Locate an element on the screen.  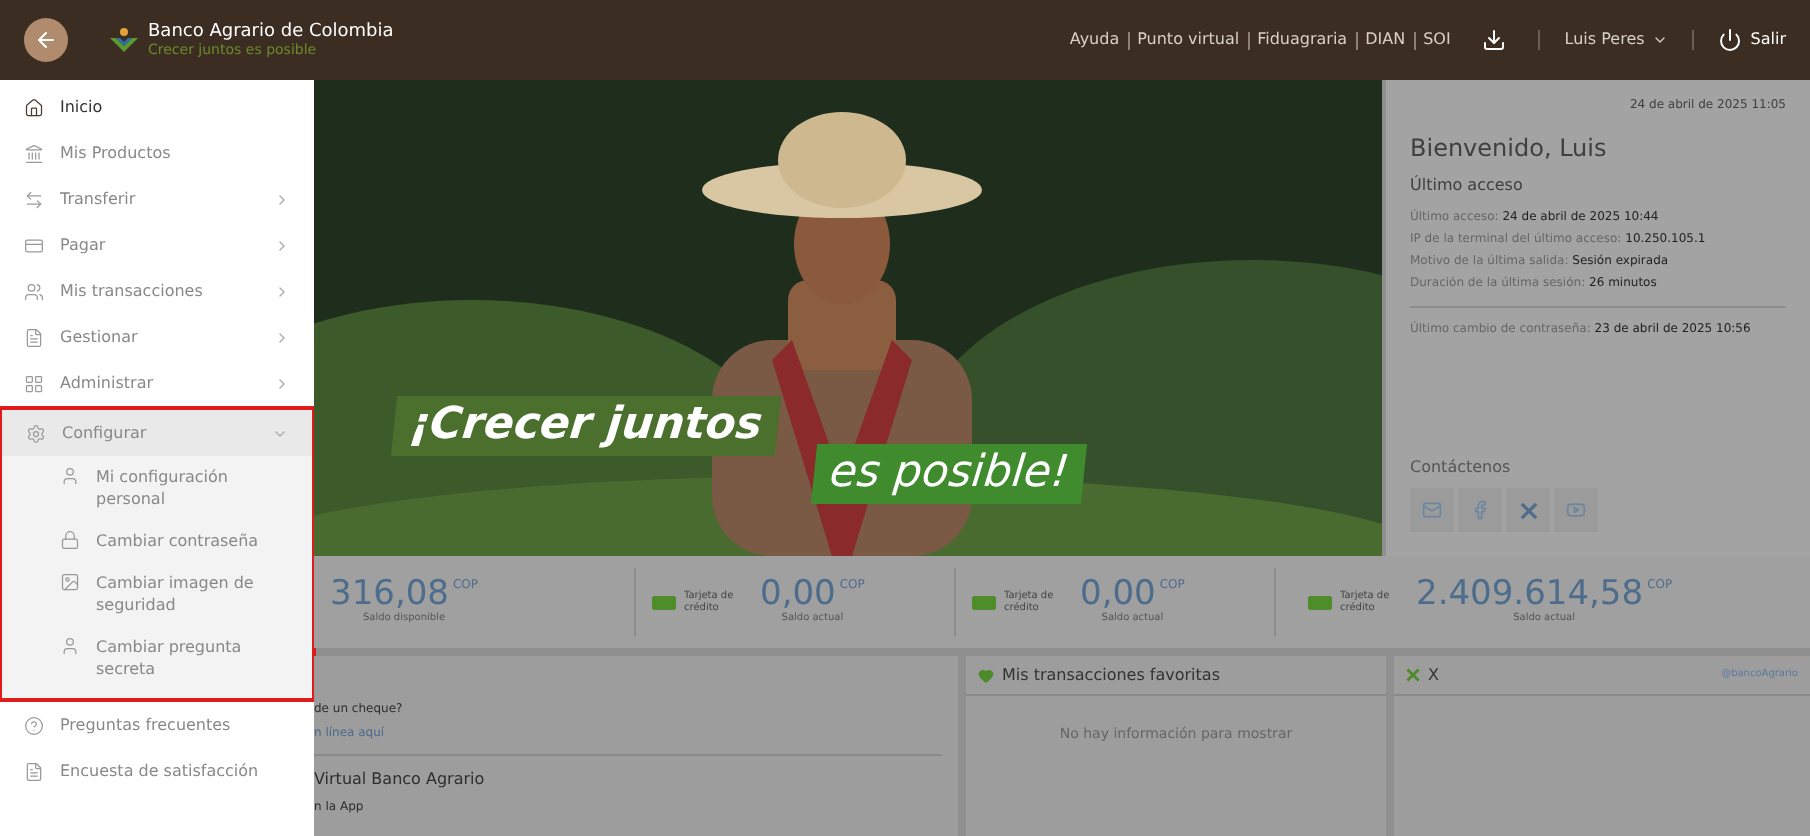
settings-icon is located at coordinates (36, 433).